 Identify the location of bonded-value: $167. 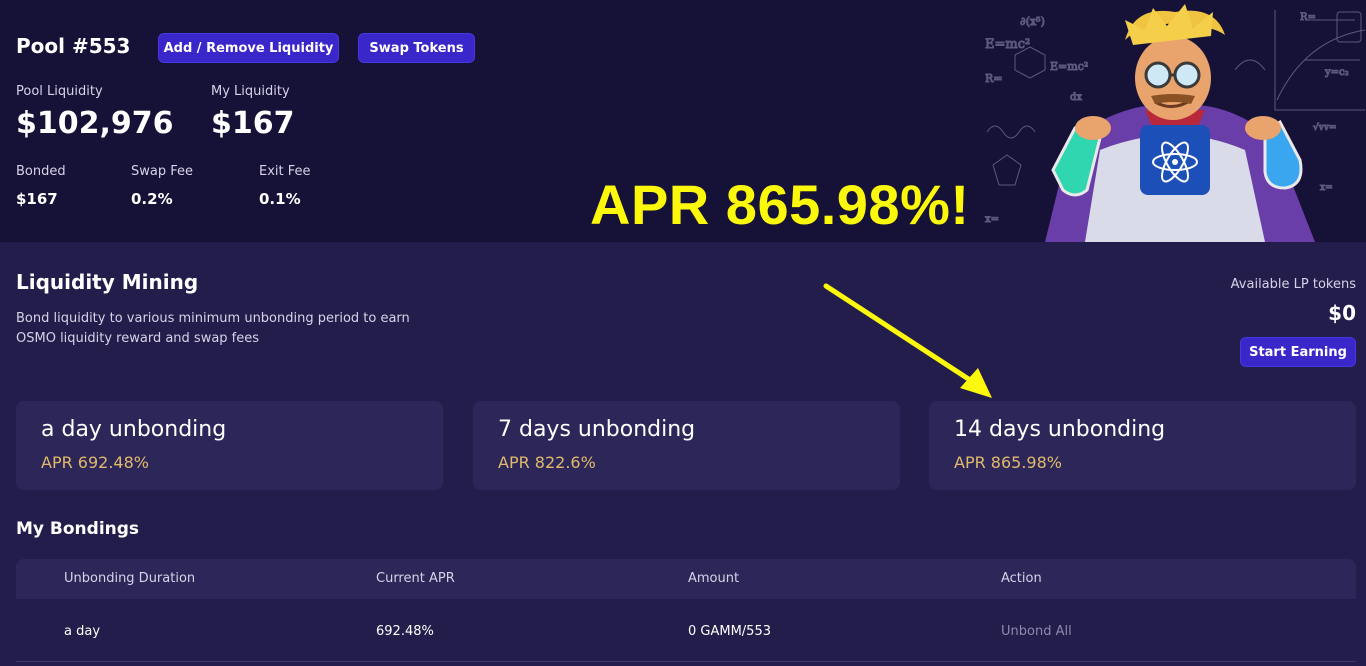
(37, 199).